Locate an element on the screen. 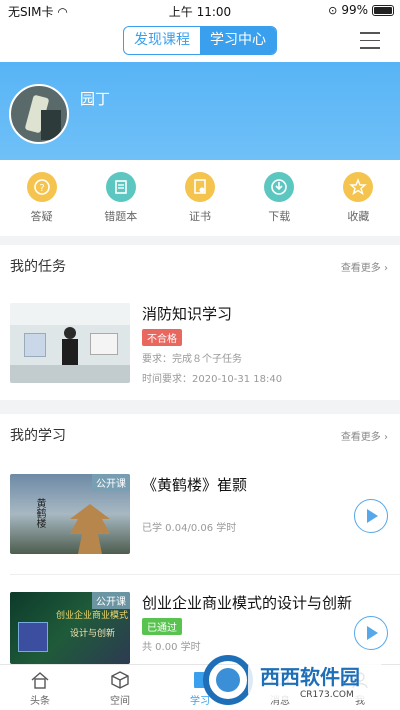 This screenshot has height=710, width=400. avatar is located at coordinates (39, 114).